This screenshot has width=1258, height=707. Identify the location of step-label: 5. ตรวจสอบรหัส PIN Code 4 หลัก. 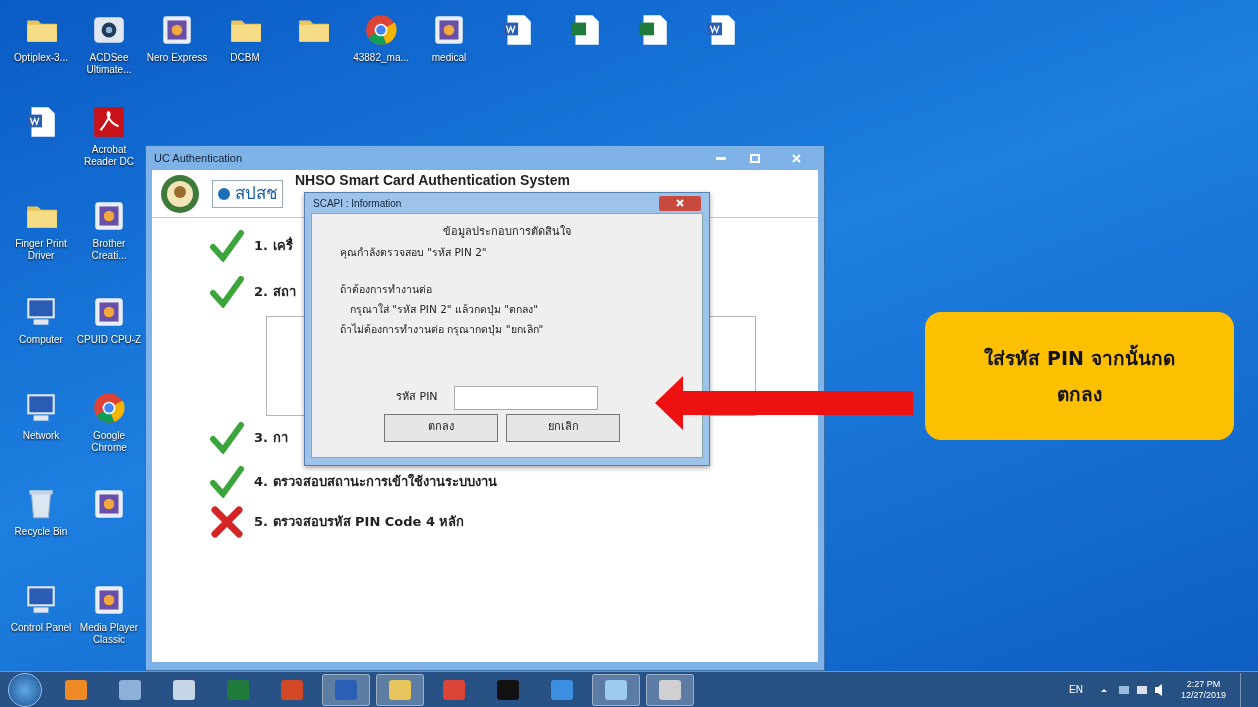
(359, 522).